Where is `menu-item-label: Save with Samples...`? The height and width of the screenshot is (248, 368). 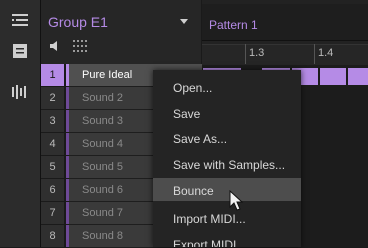 menu-item-label: Save with Samples... is located at coordinates (229, 165).